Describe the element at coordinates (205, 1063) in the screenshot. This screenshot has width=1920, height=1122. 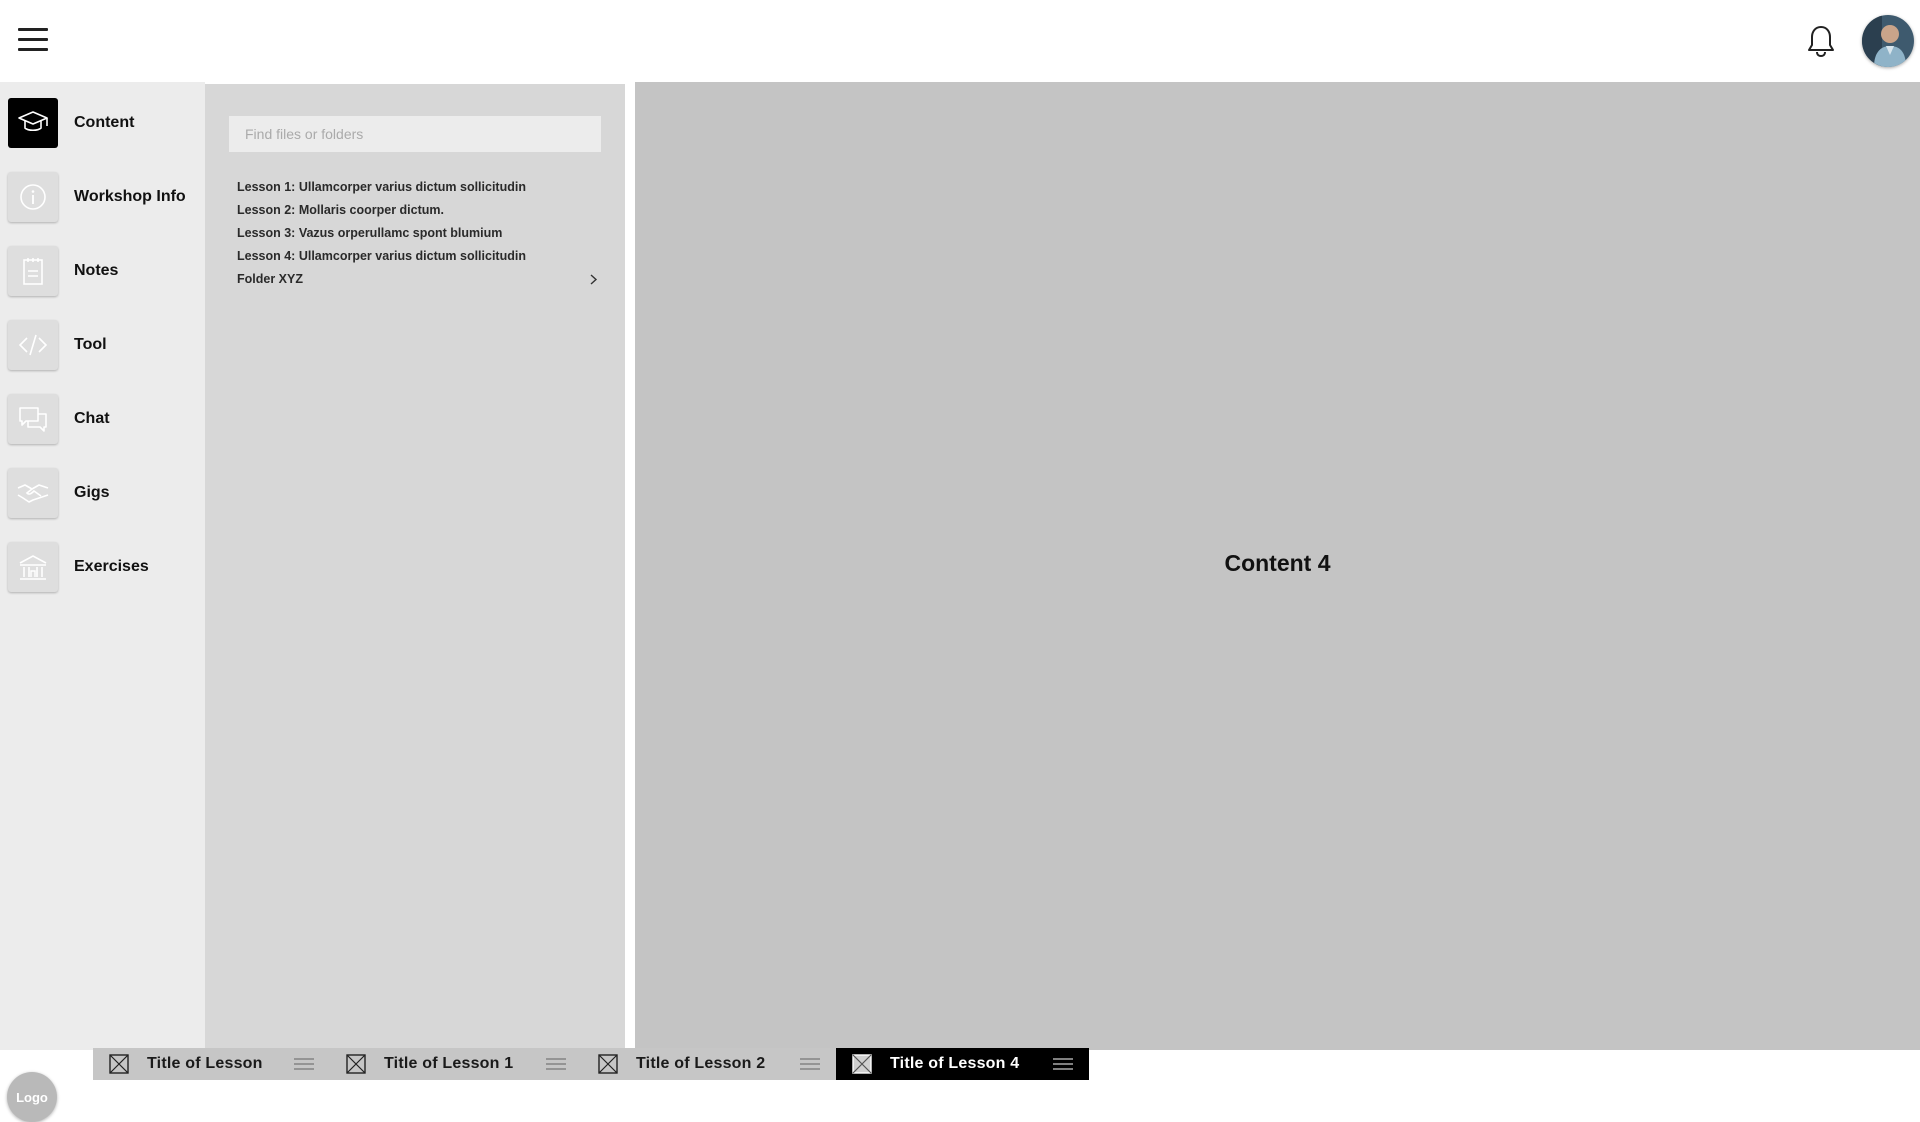
I see `tab-label: Title of Lesson` at that location.